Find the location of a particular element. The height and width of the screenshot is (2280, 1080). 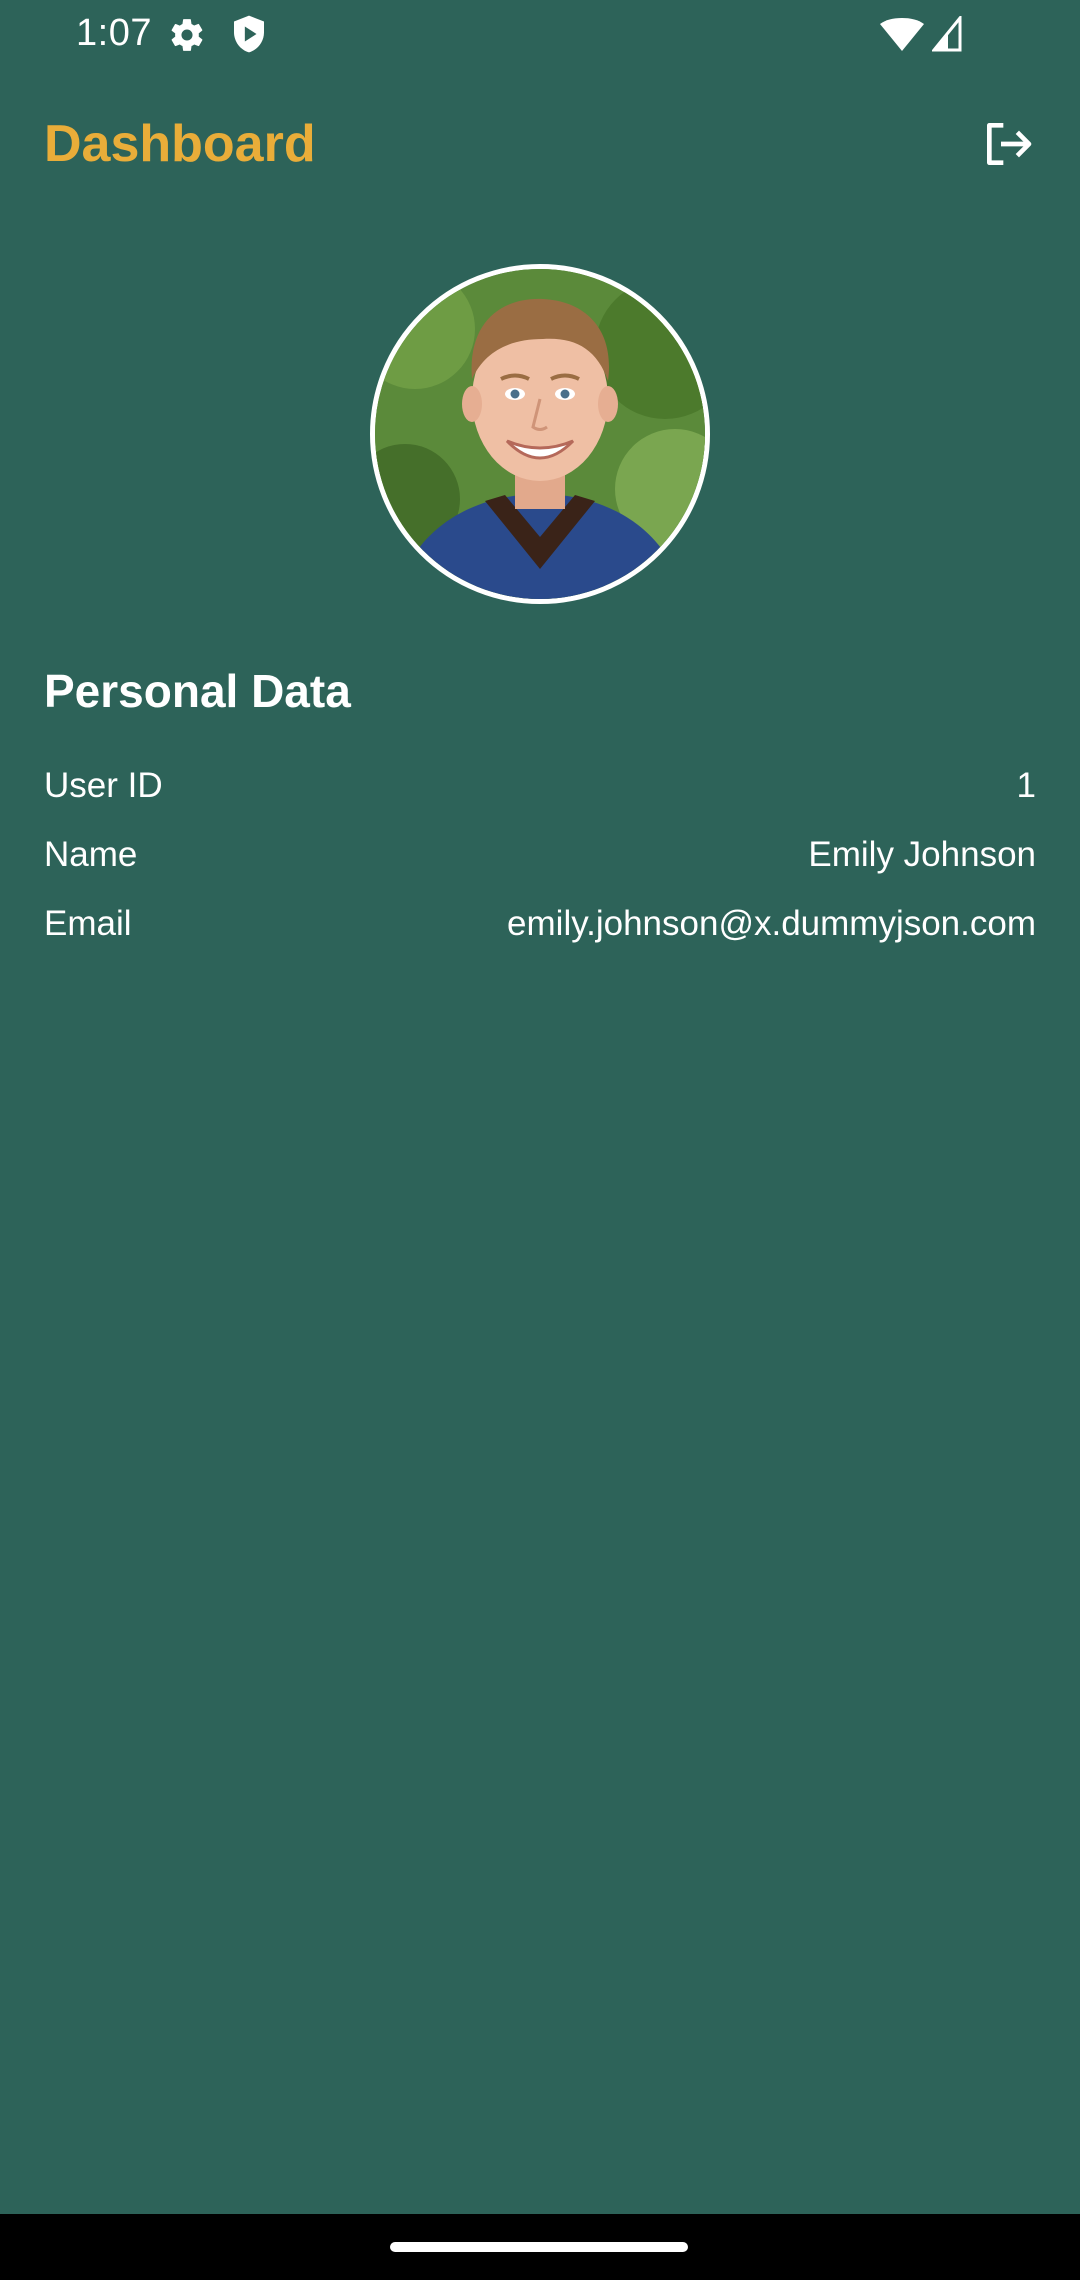

home-indicator is located at coordinates (539, 2247).